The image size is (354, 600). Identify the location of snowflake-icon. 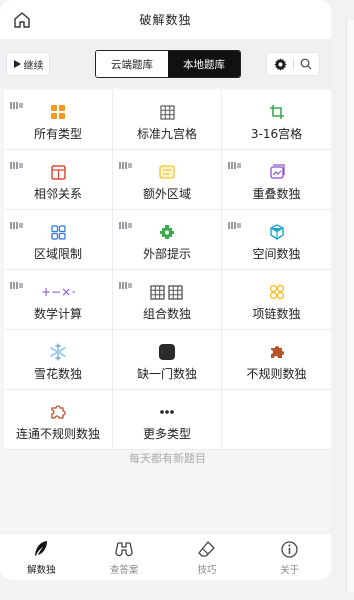
(58, 352).